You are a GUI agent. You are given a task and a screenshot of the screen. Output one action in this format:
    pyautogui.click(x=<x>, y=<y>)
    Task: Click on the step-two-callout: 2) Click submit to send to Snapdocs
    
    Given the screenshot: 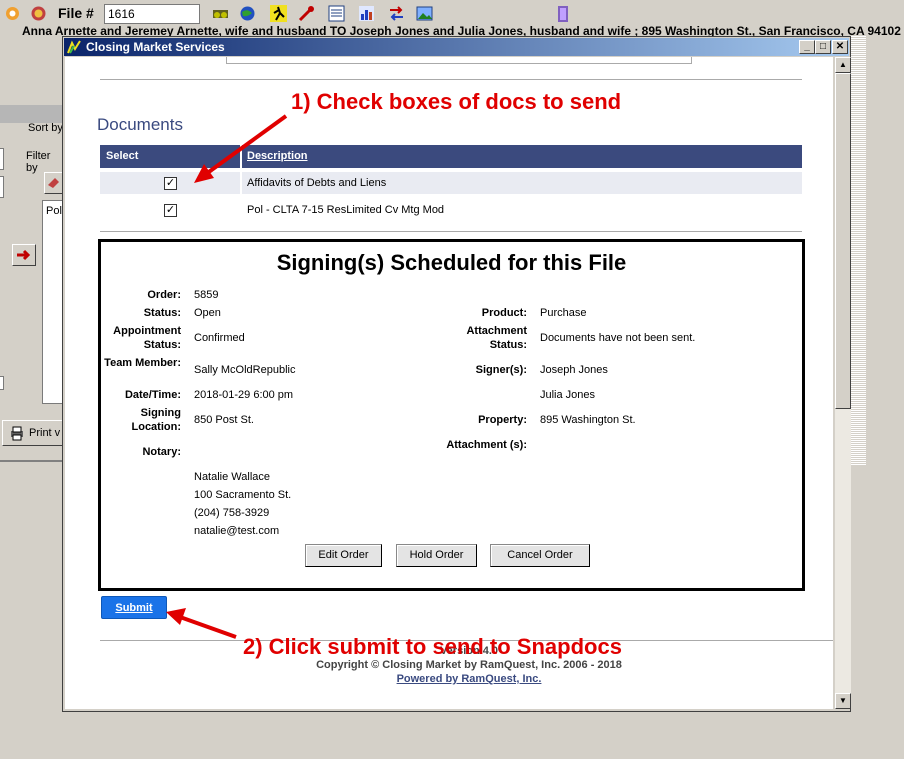 What is the action you would take?
    pyautogui.click(x=432, y=646)
    